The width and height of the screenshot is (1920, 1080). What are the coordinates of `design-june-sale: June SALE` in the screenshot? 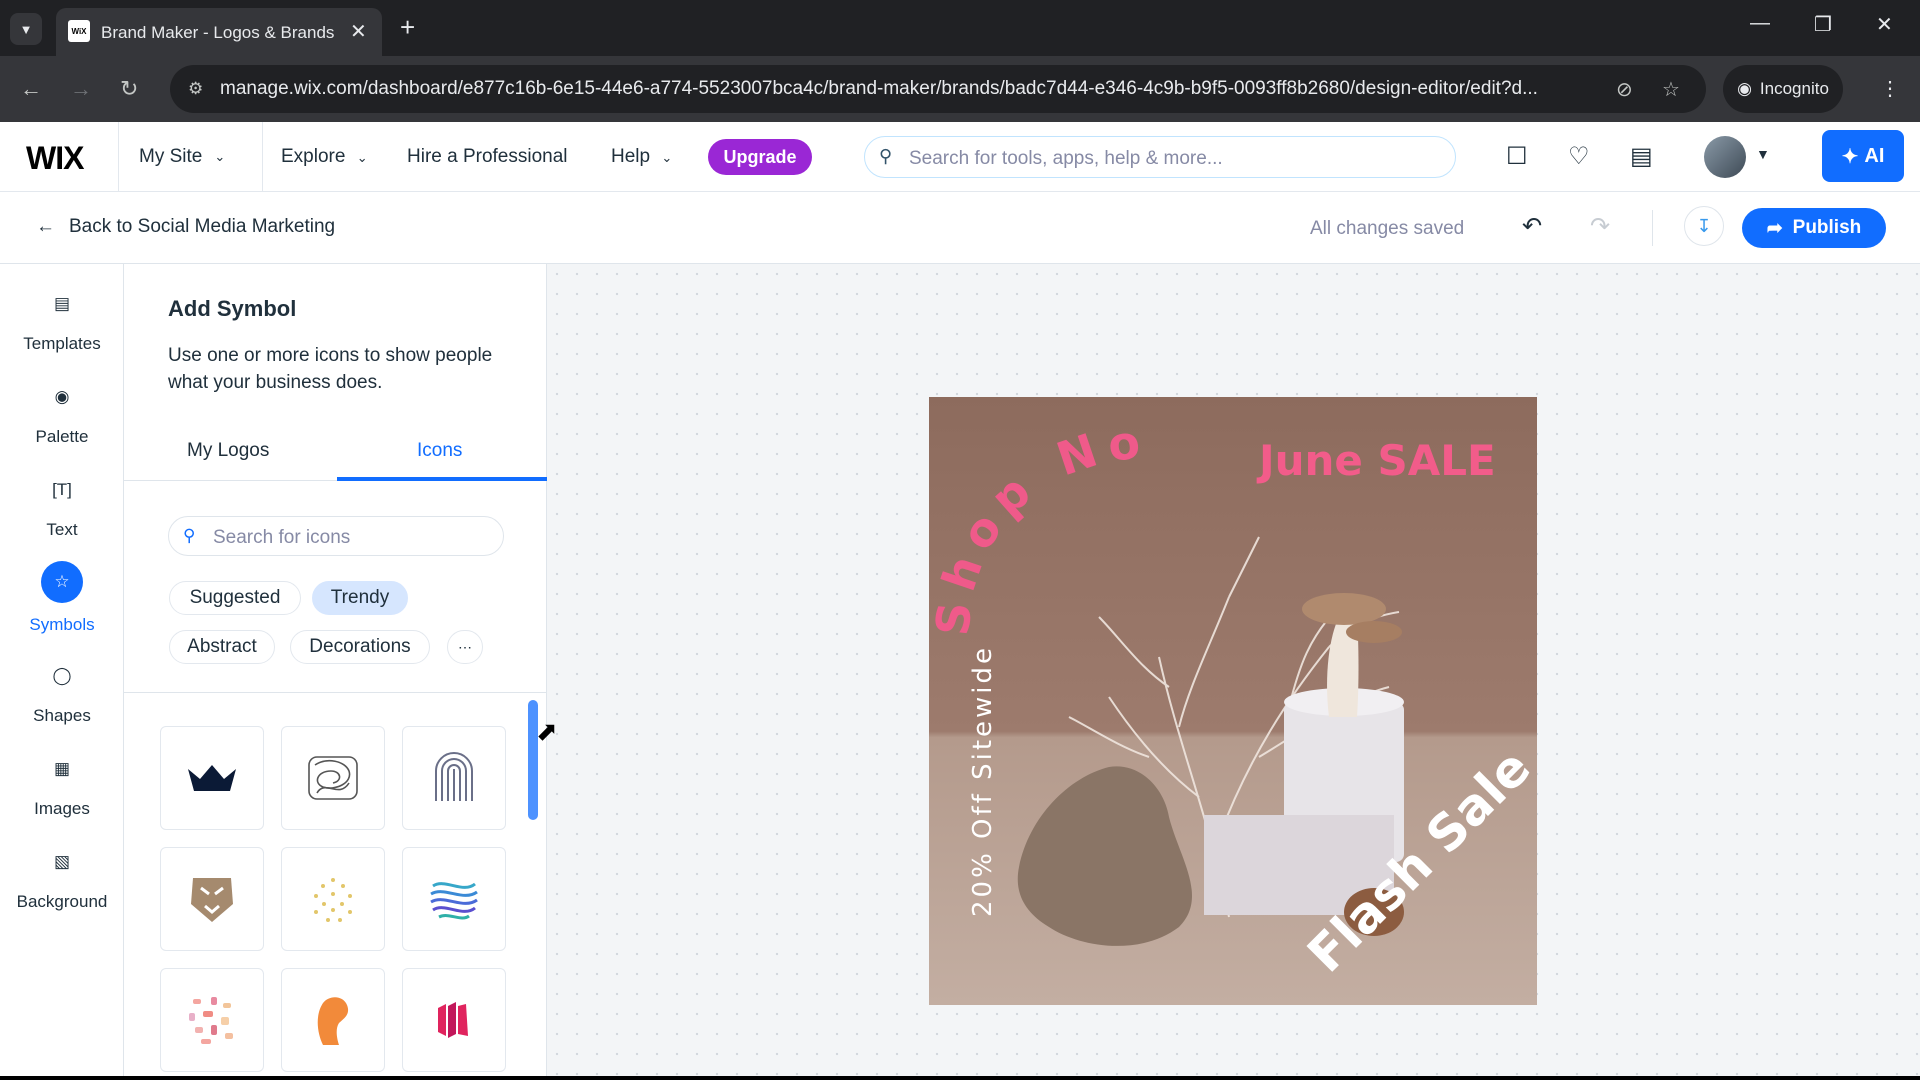 It's located at (1376, 460).